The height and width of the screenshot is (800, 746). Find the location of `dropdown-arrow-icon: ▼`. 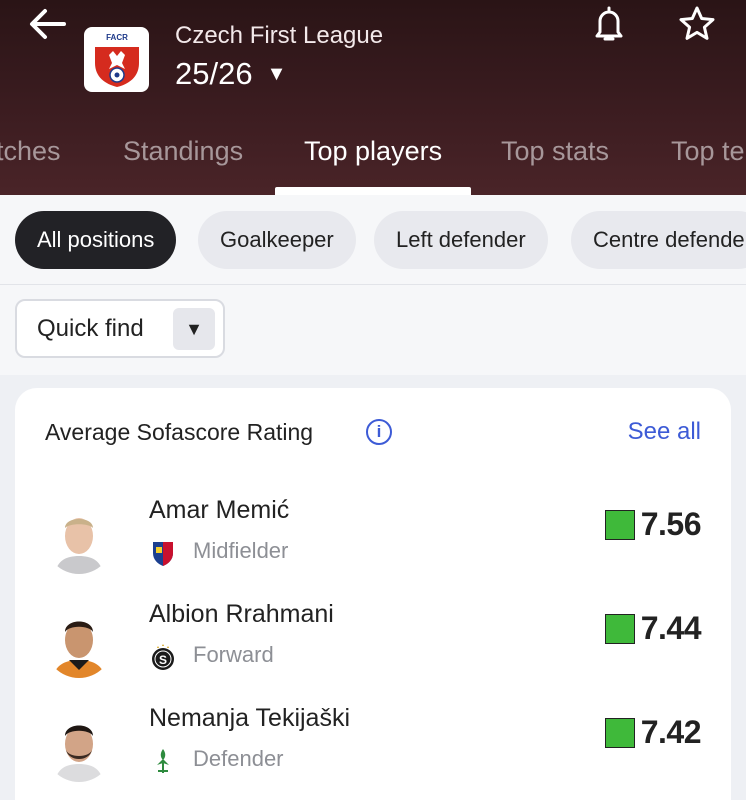

dropdown-arrow-icon: ▼ is located at coordinates (194, 329).